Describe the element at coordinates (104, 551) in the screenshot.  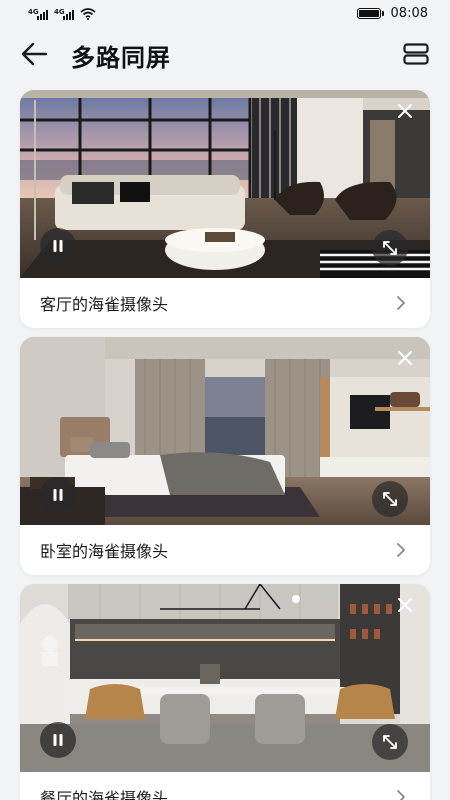
I see `camera-name: 卧室的海雀摄像头` at that location.